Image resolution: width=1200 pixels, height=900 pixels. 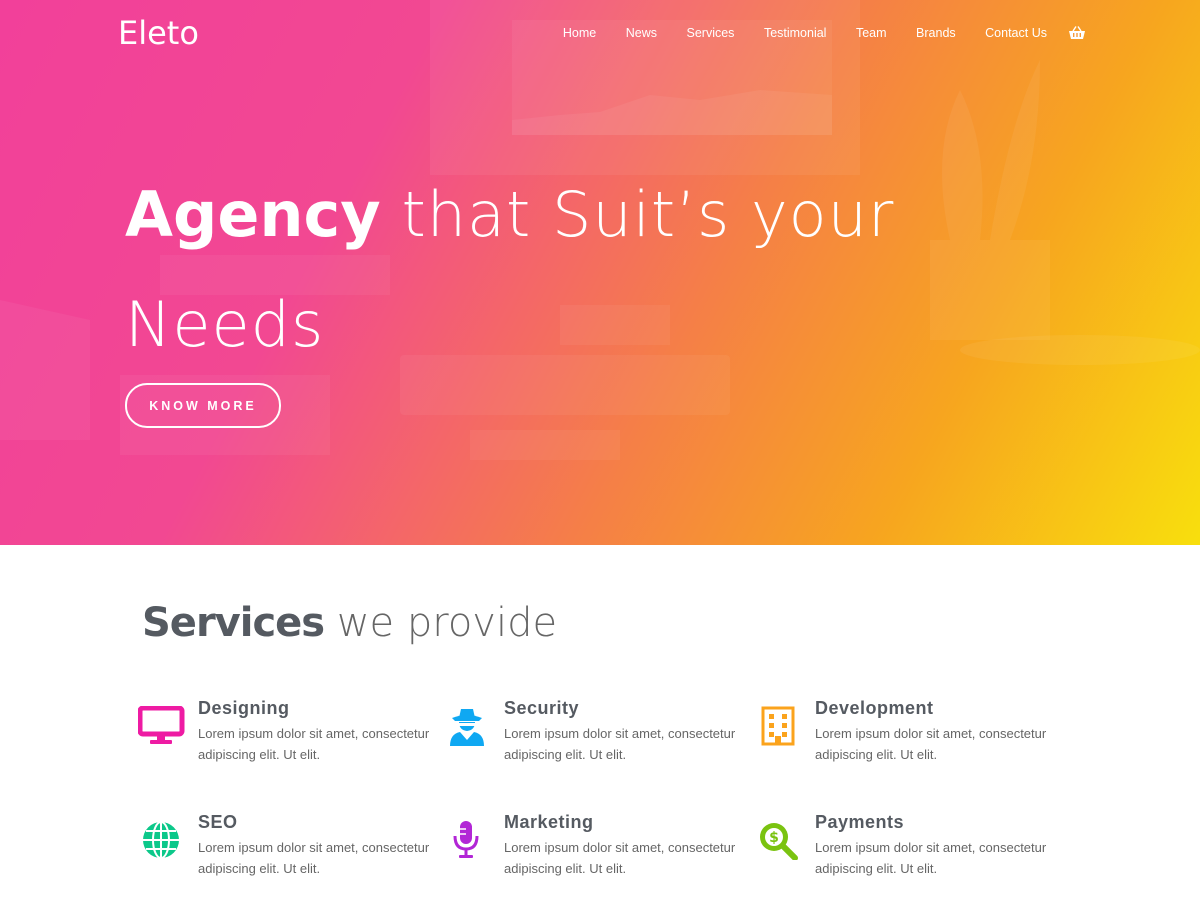 I want to click on service-name: Marketing, so click(x=549, y=822).